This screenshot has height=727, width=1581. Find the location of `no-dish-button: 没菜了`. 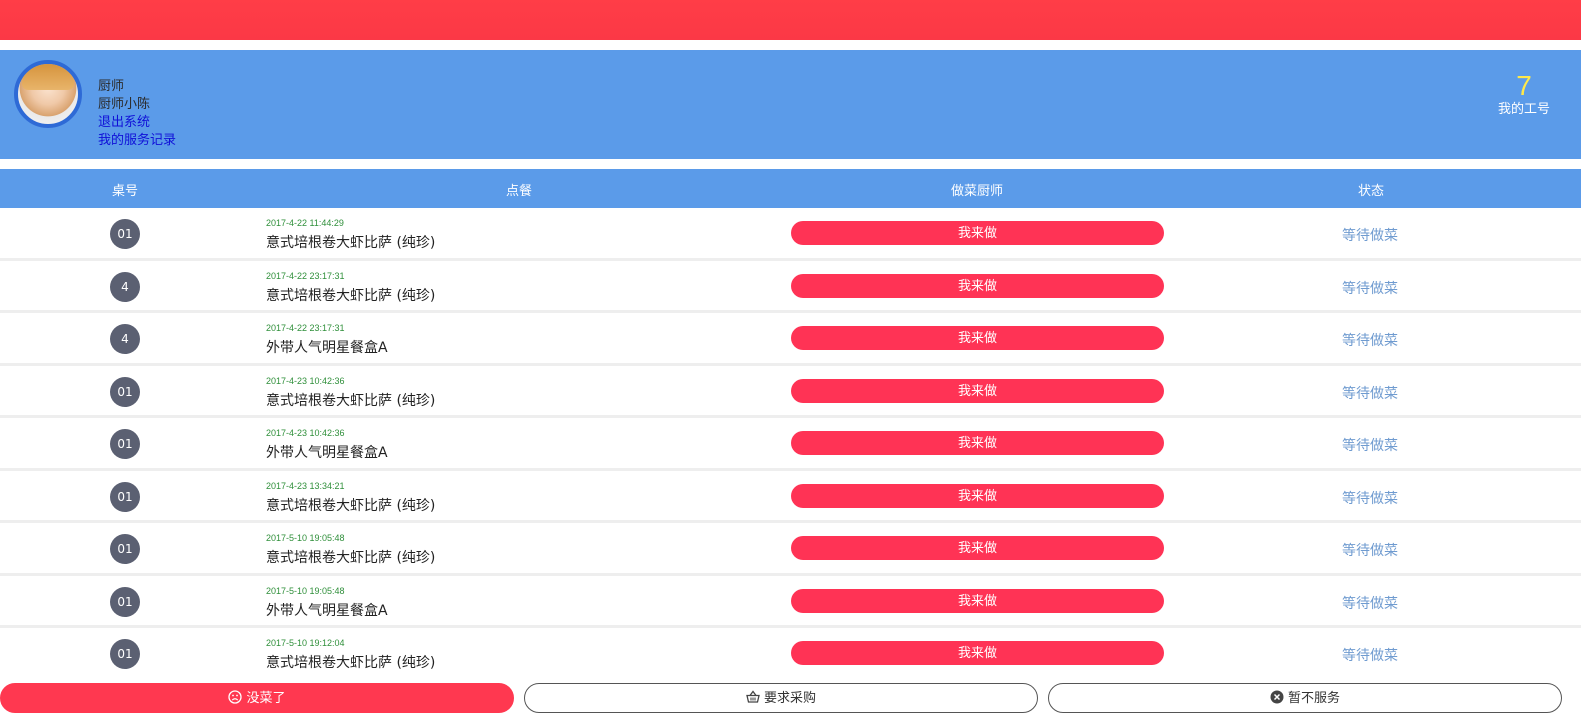

no-dish-button: 没菜了 is located at coordinates (257, 698).